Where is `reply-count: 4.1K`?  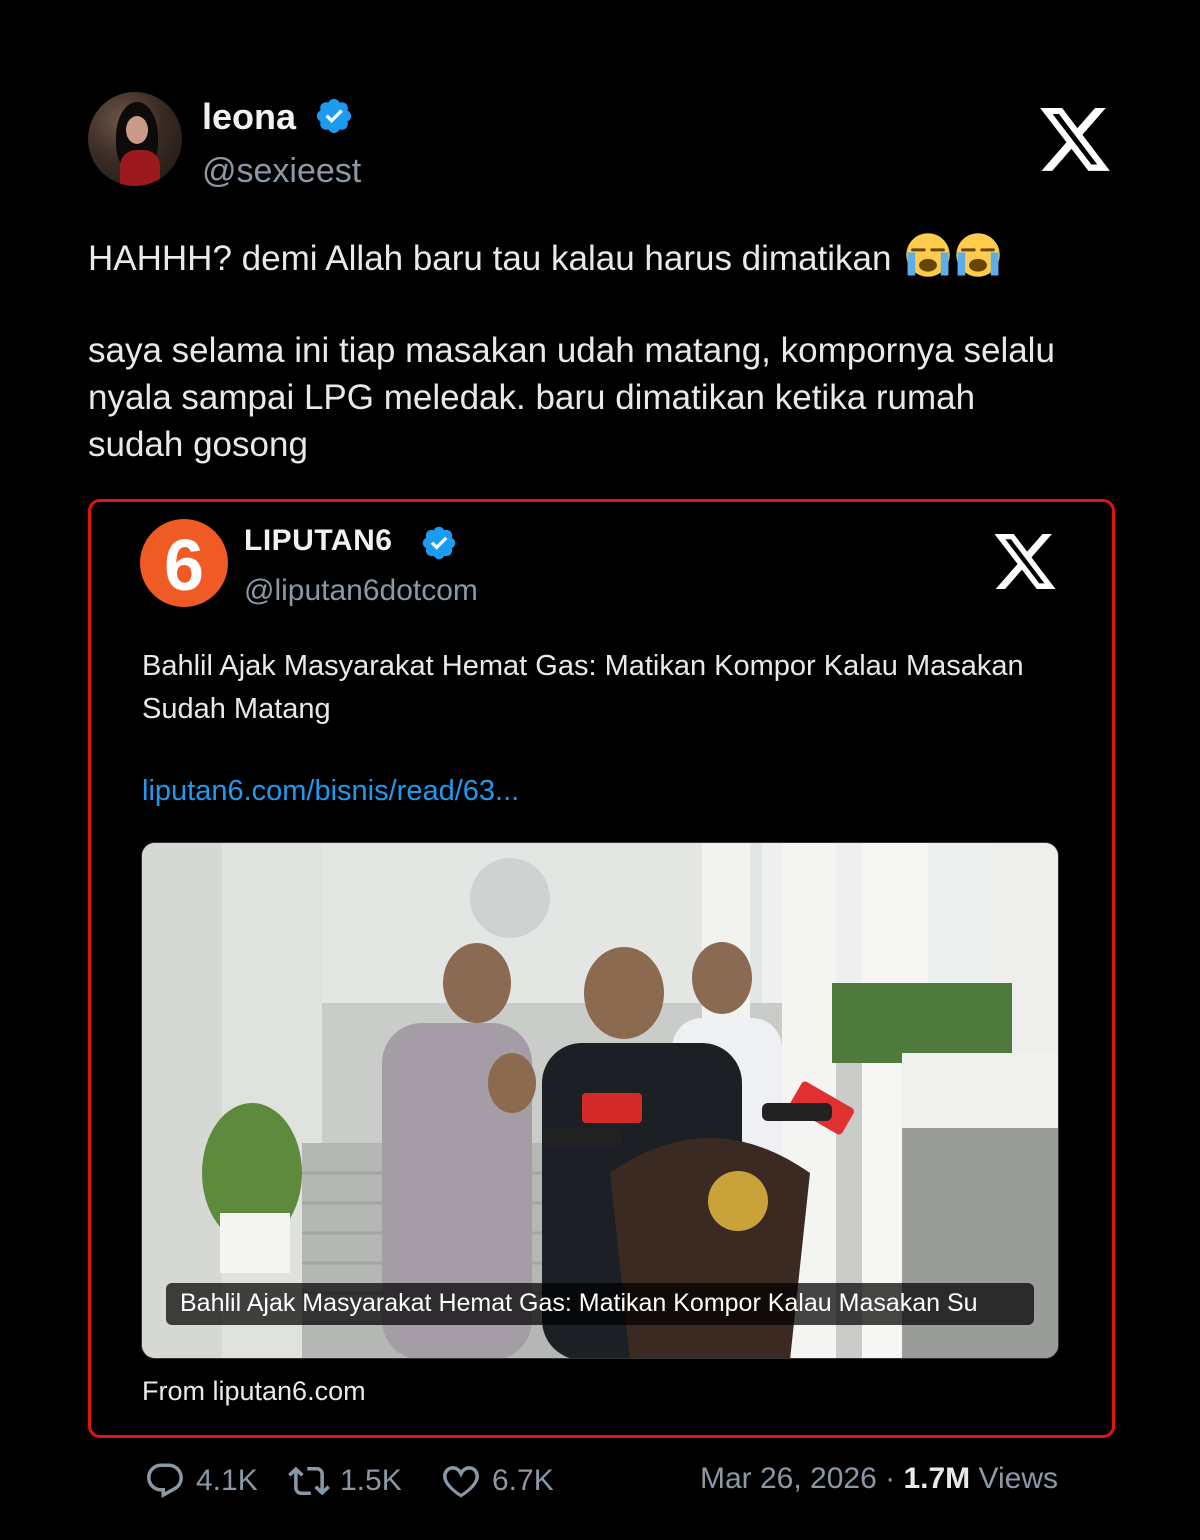 reply-count: 4.1K is located at coordinates (227, 1480).